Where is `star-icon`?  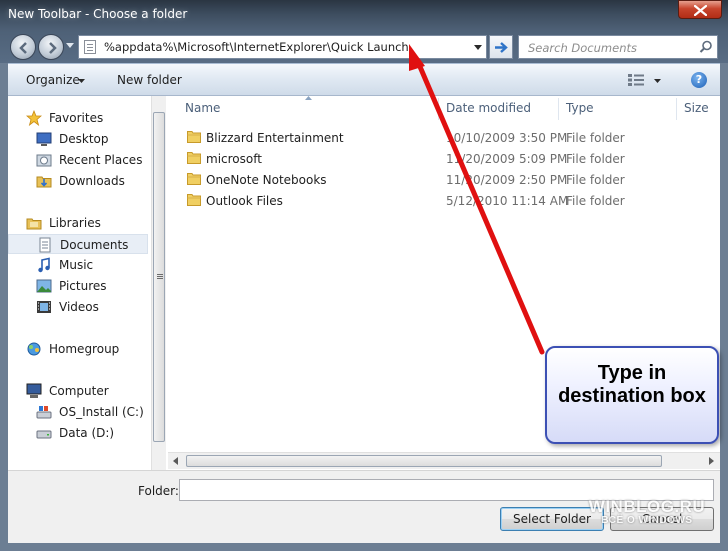
star-icon is located at coordinates (34, 118).